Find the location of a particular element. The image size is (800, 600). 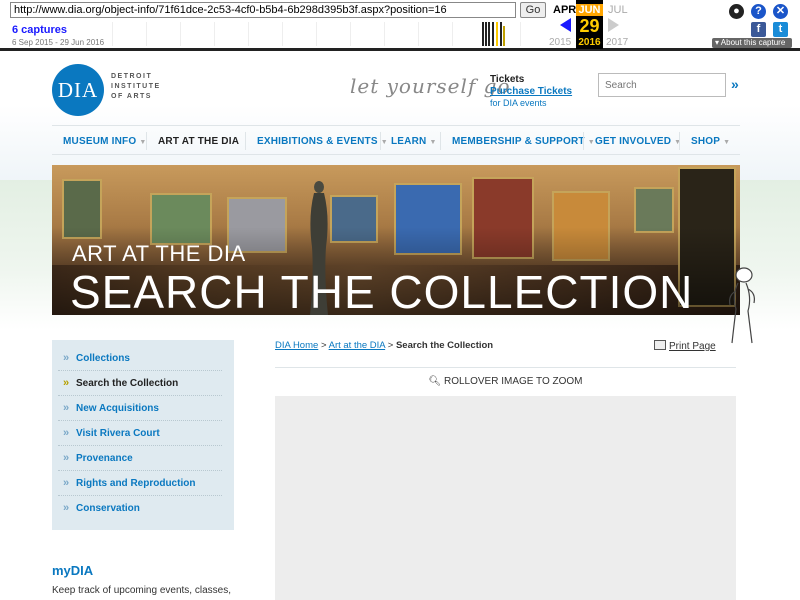

printer-icon is located at coordinates (660, 345).